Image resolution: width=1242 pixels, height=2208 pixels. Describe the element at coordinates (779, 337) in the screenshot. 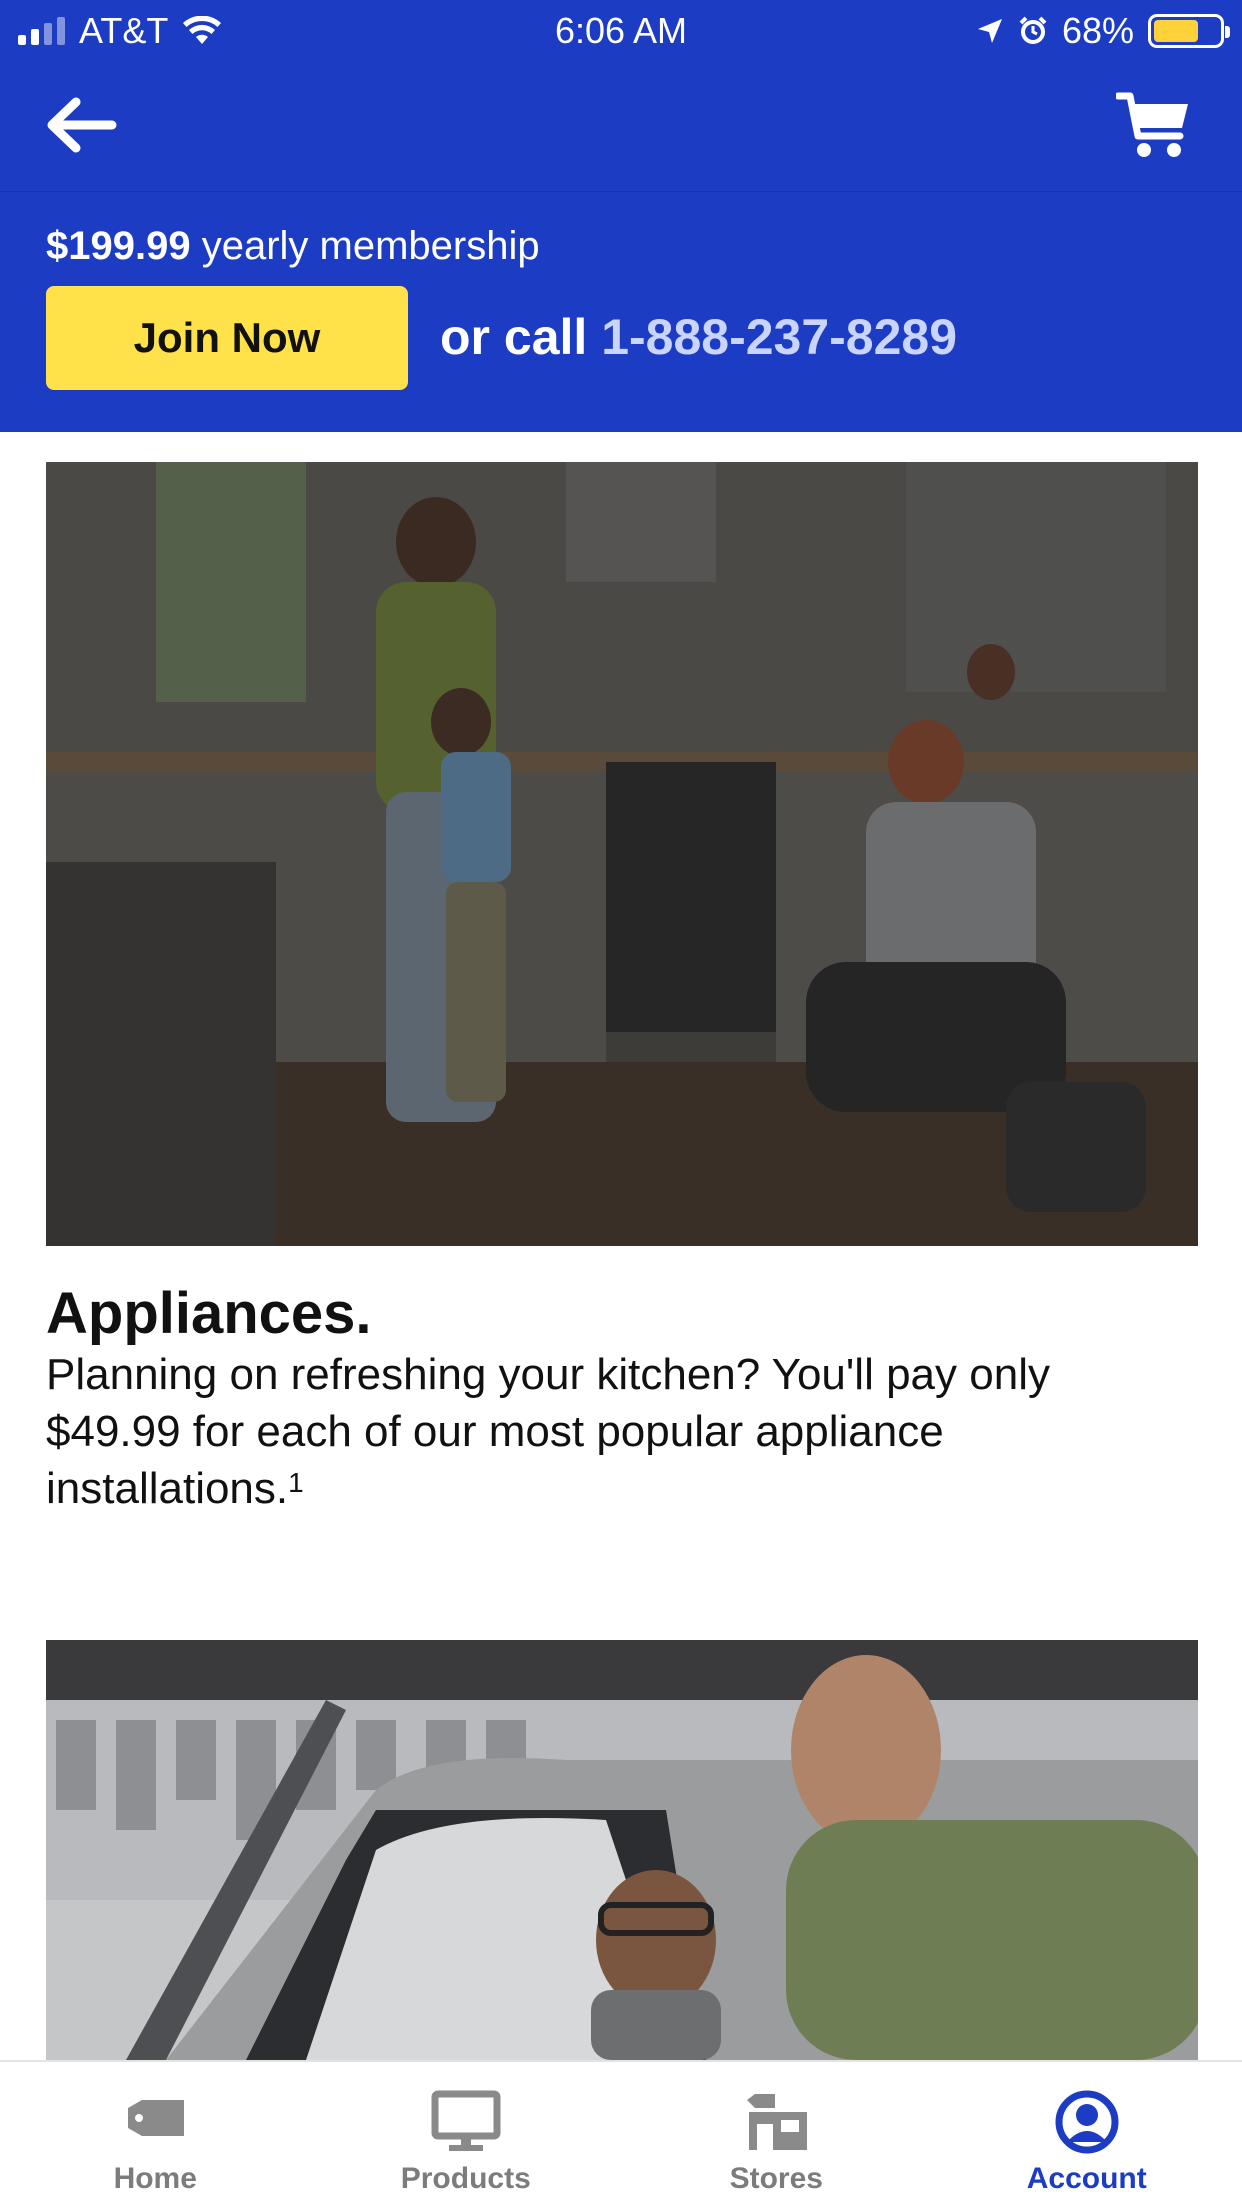

I see `phone-link: 1-888-237-8289` at that location.